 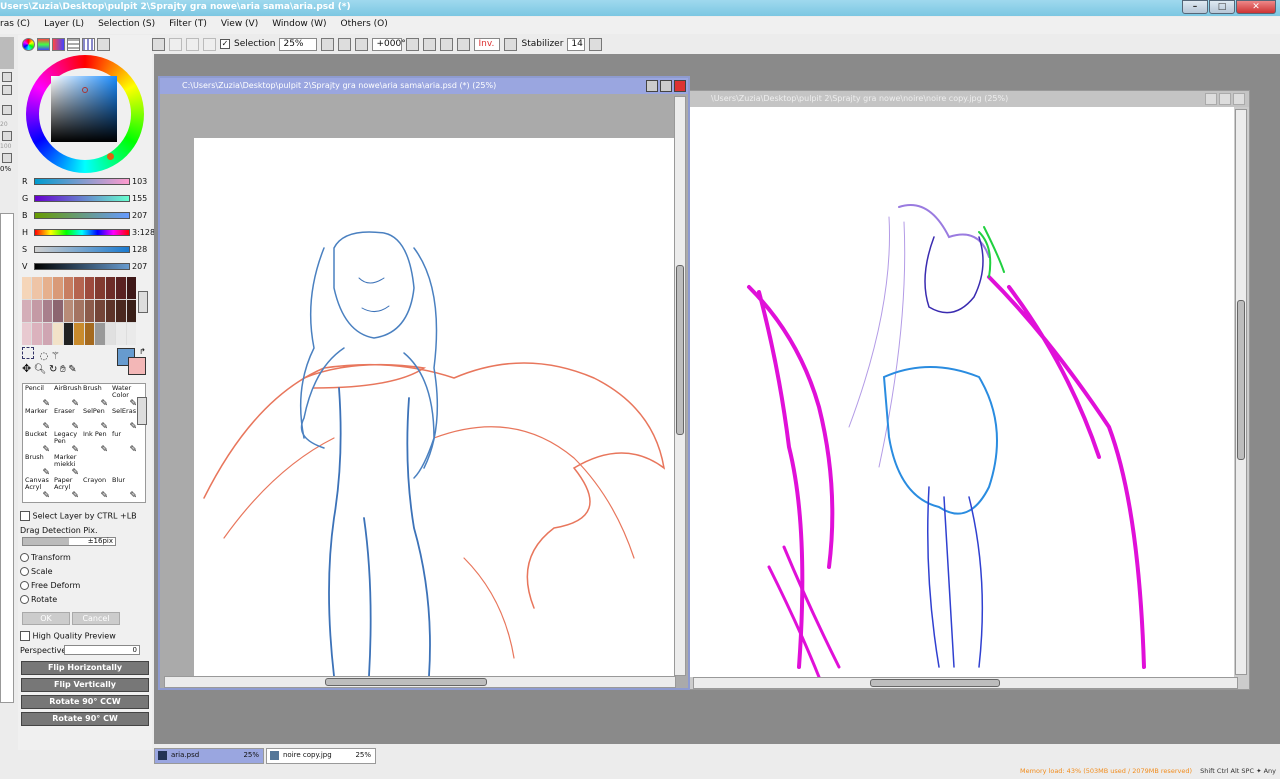 I want to click on tab-aria: aria.psd 25%, so click(x=209, y=756).